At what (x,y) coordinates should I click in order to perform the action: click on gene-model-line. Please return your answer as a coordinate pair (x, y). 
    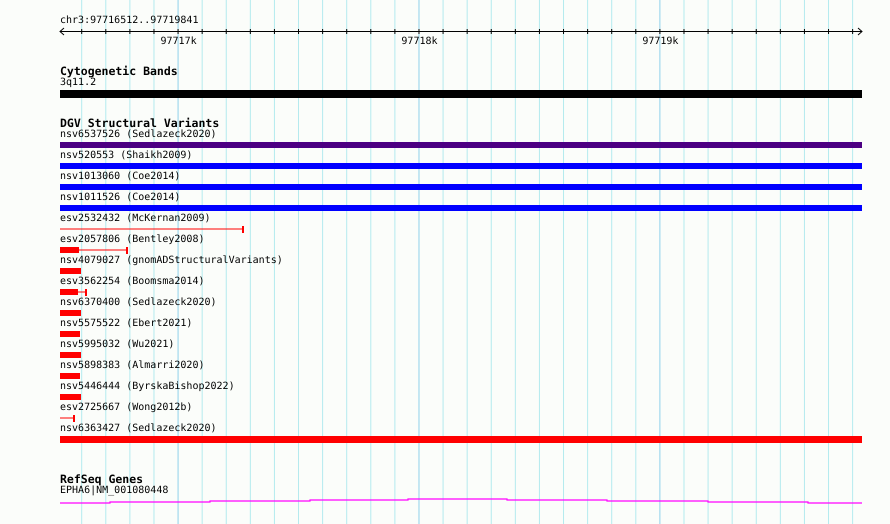
    Looking at the image, I should click on (461, 501).